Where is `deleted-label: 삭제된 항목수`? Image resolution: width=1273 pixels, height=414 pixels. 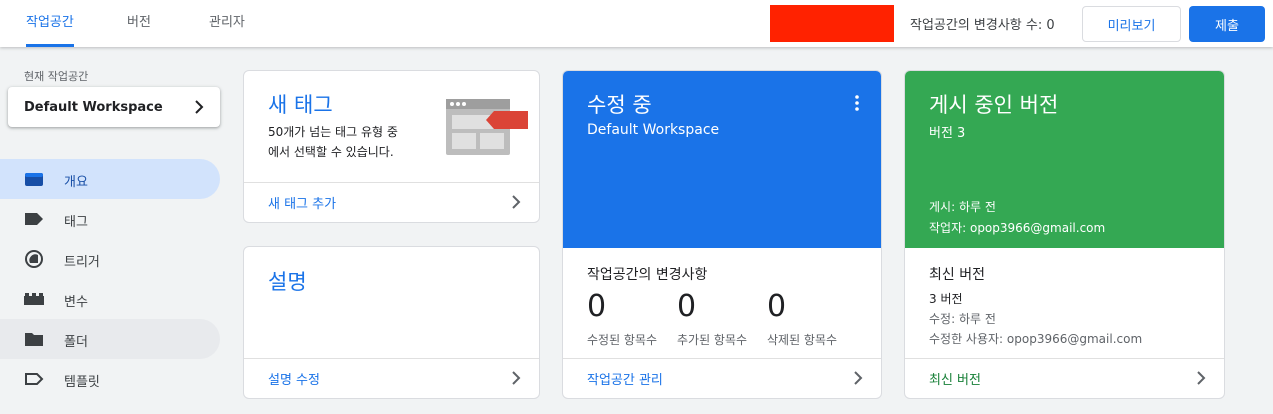 deleted-label: 삭제된 항목수 is located at coordinates (802, 340).